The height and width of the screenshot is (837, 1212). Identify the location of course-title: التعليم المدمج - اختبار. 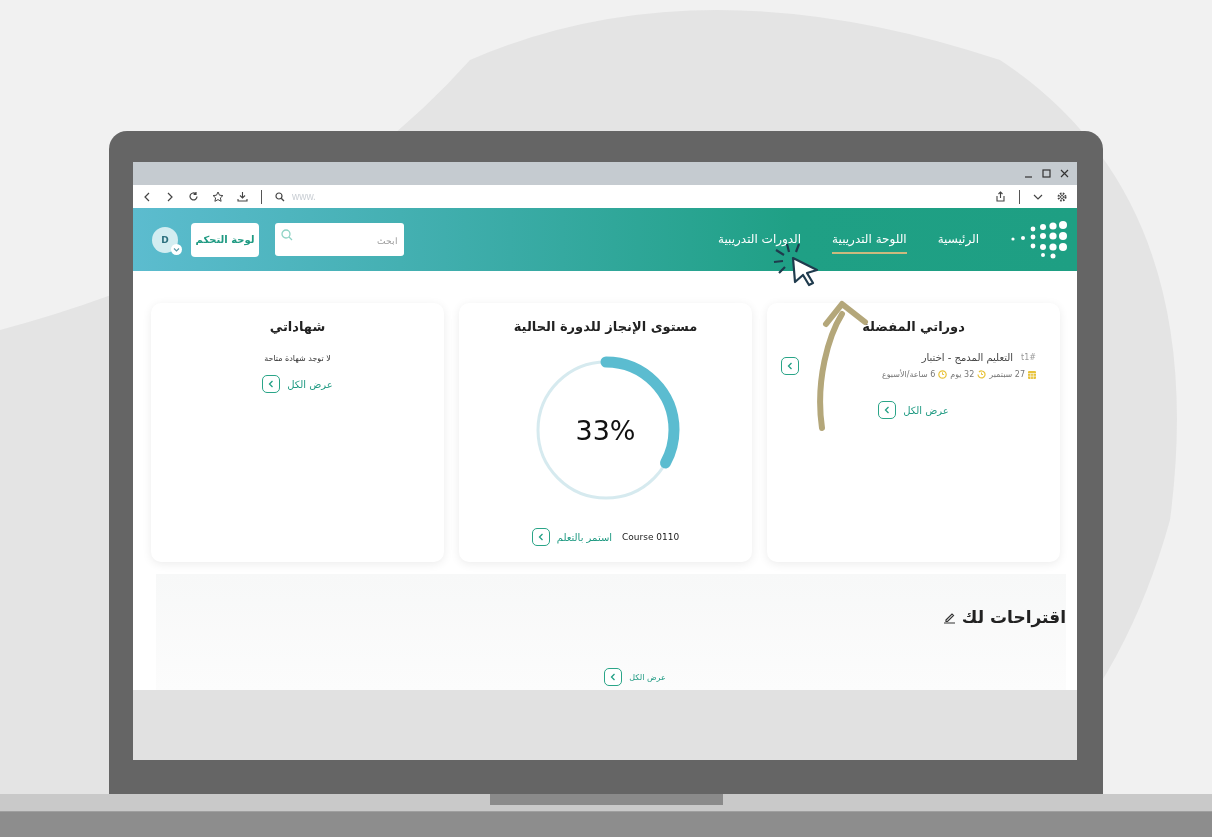
(967, 357).